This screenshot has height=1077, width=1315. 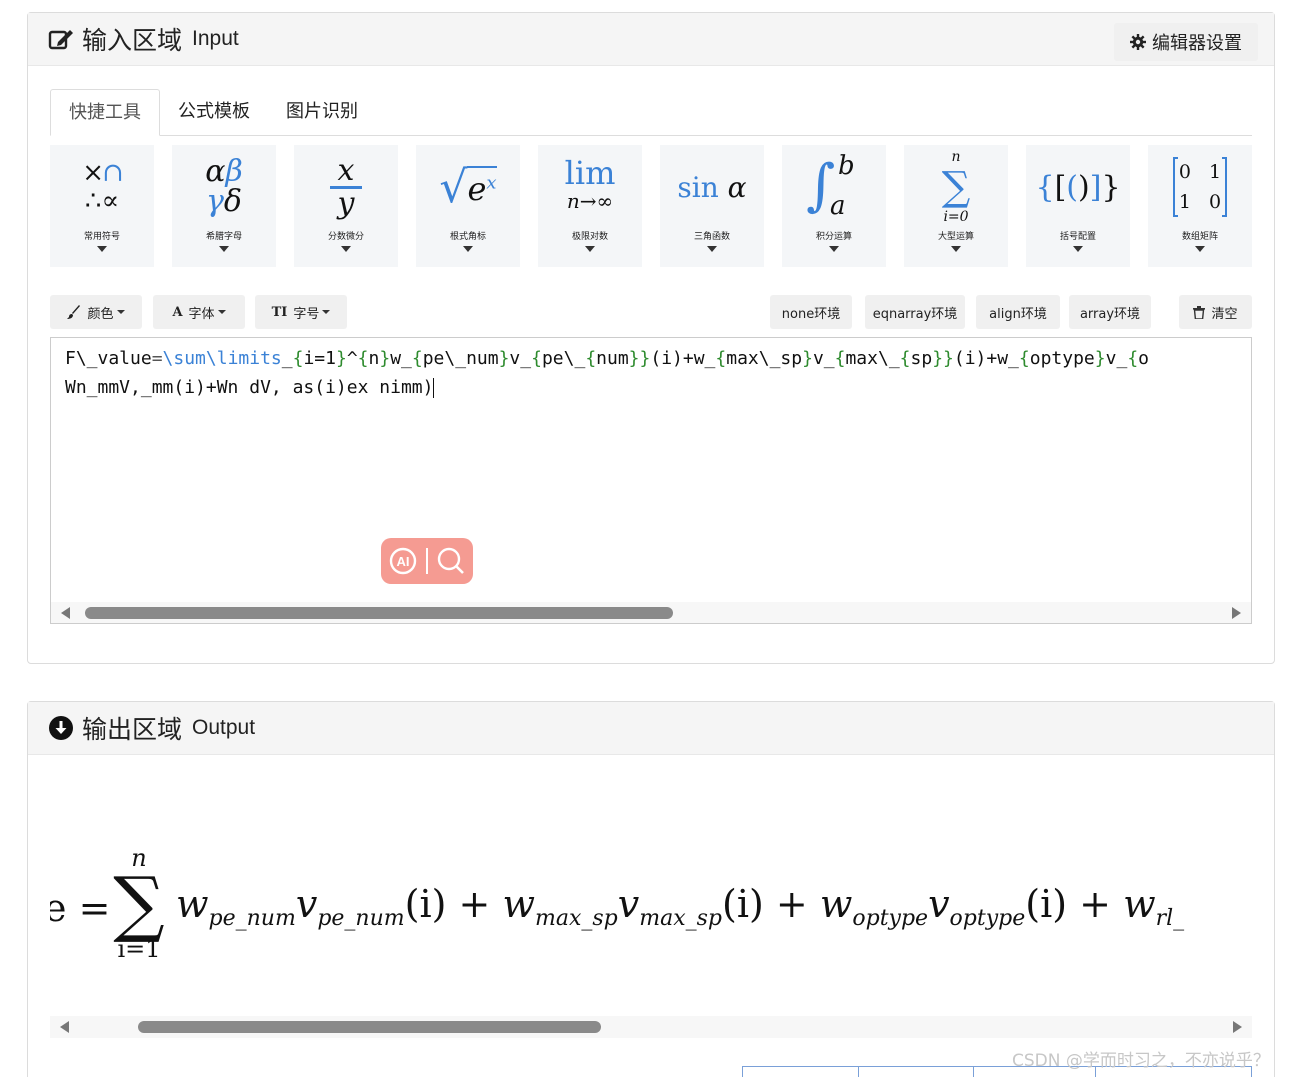 I want to click on output-panel-title: 输出区域 Output, so click(x=151, y=728).